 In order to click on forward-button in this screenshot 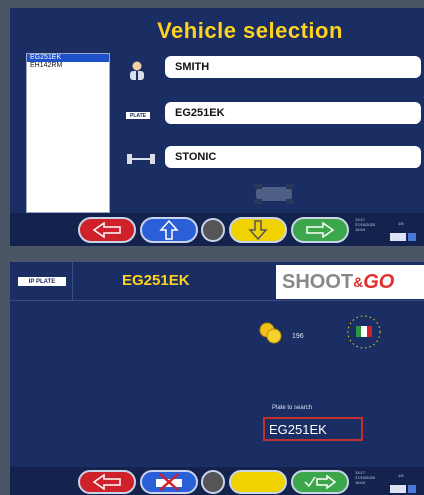, I will do `click(320, 230)`.